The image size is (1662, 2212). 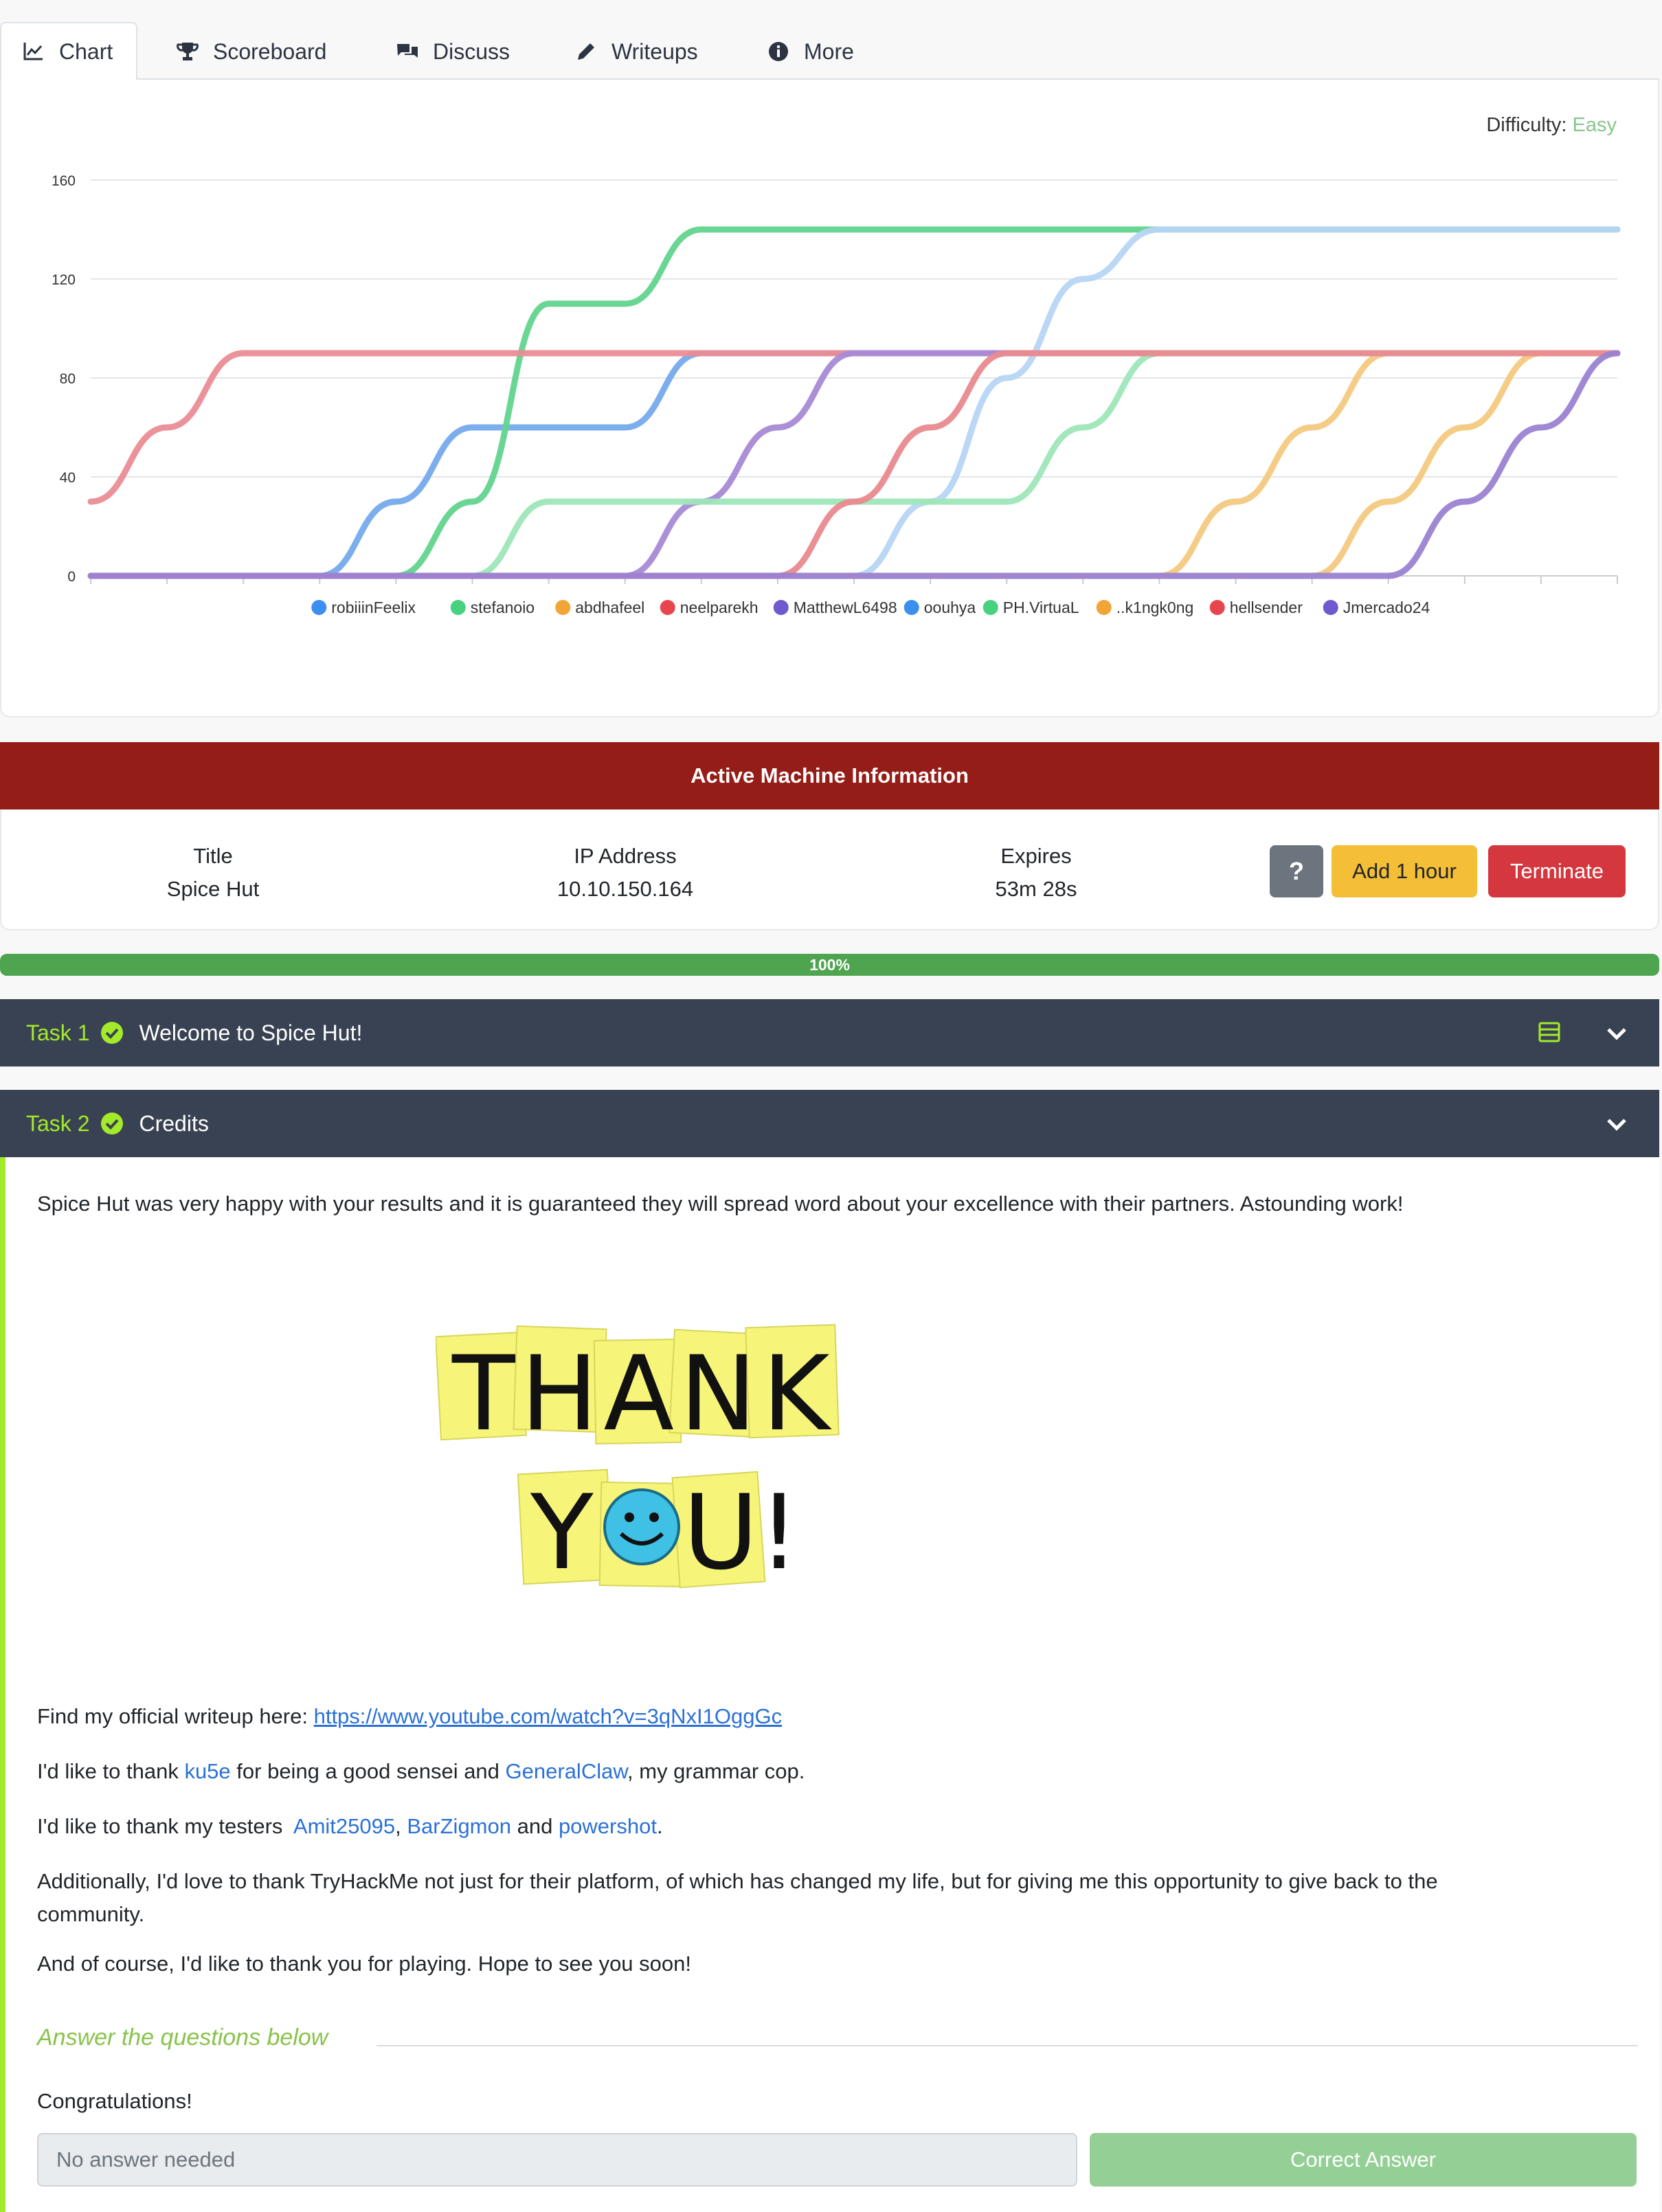 What do you see at coordinates (1296, 871) in the screenshot?
I see `help-button: ?` at bounding box center [1296, 871].